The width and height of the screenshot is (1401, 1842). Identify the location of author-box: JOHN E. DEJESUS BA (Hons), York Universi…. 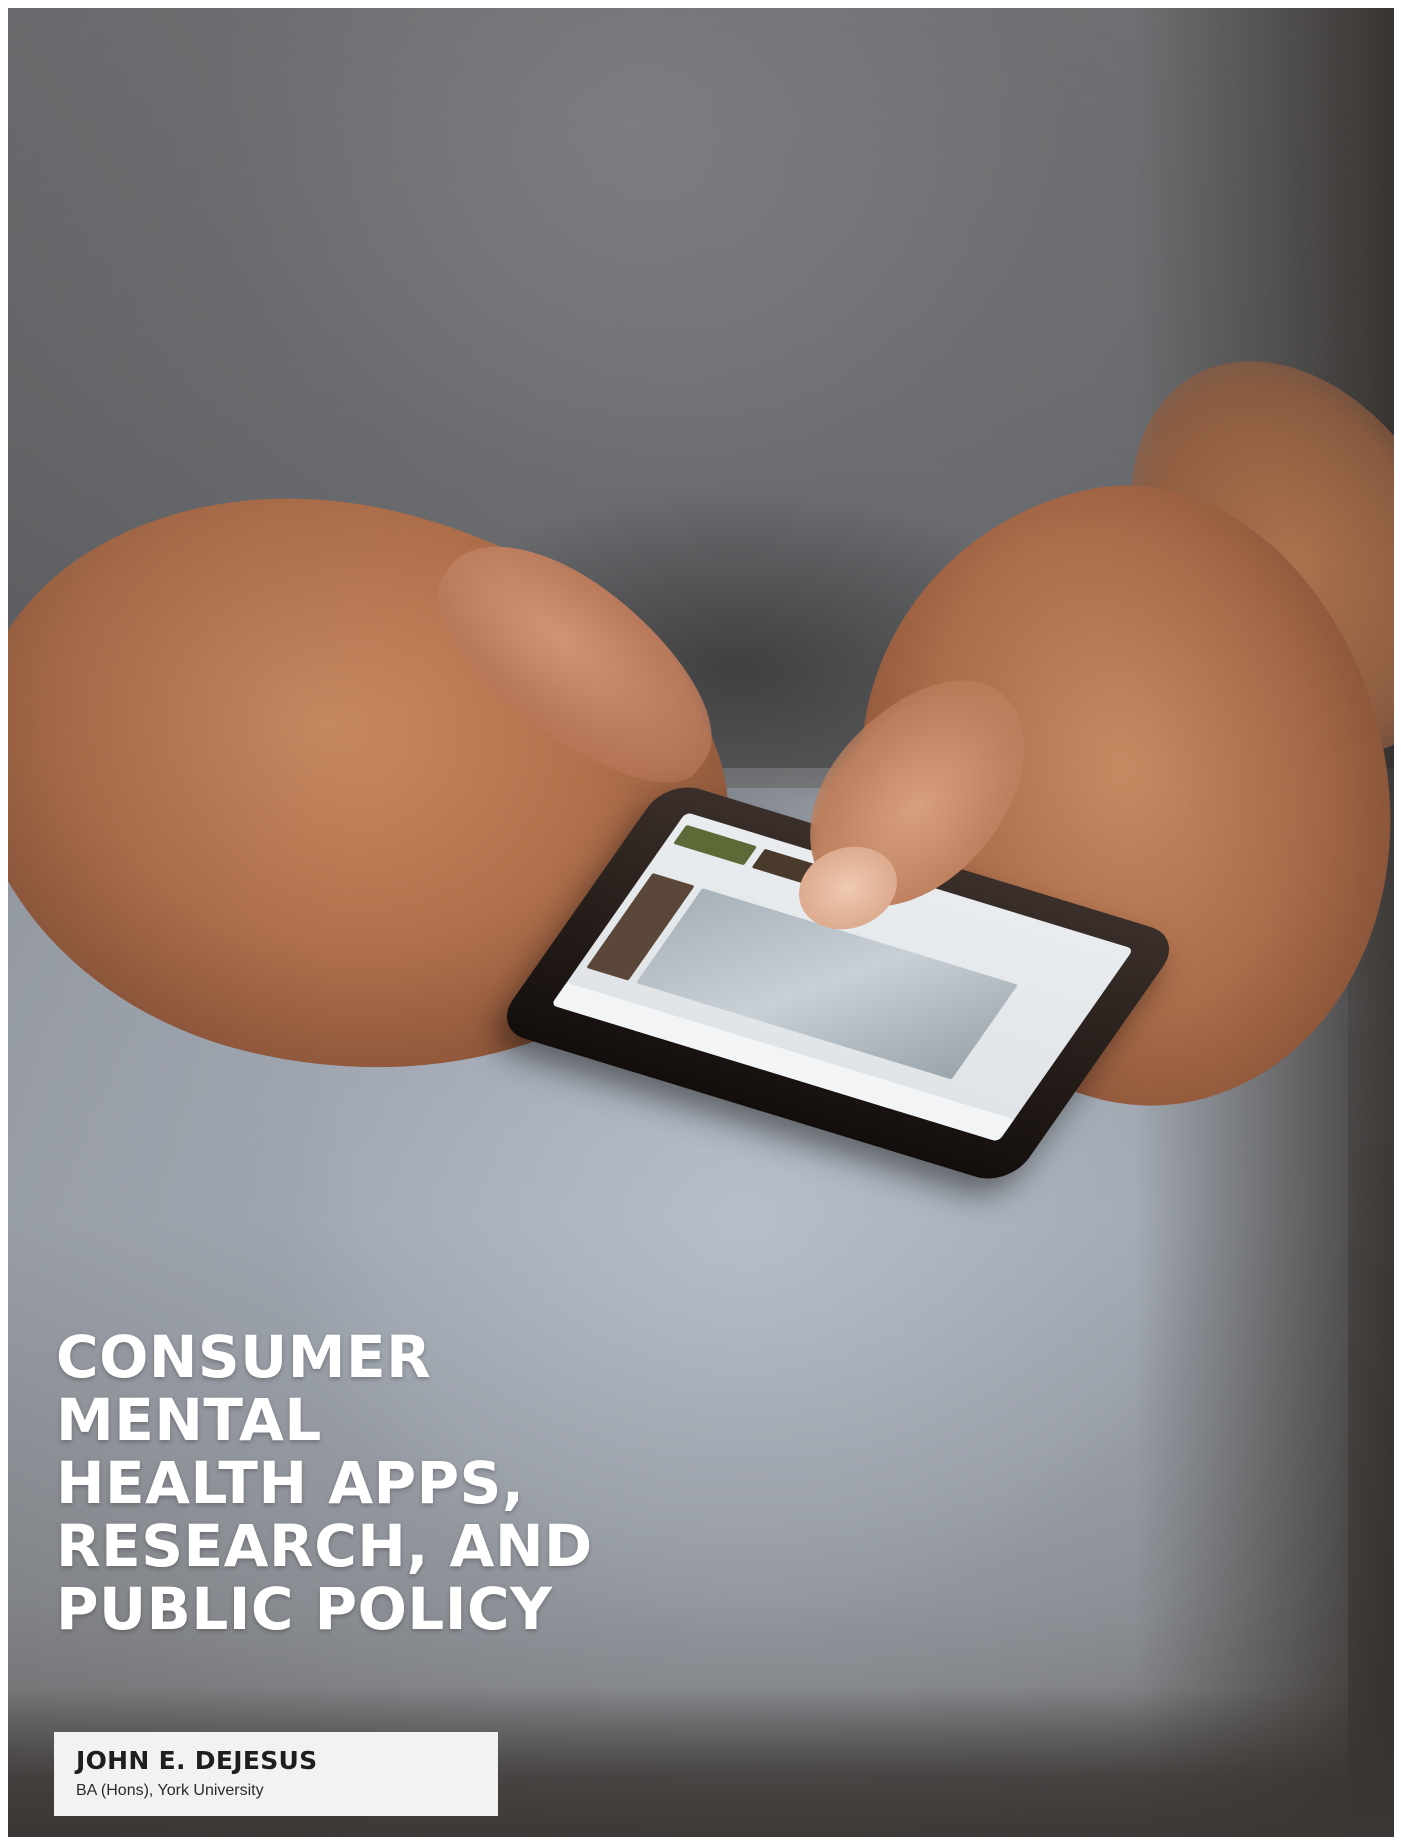
(276, 1774).